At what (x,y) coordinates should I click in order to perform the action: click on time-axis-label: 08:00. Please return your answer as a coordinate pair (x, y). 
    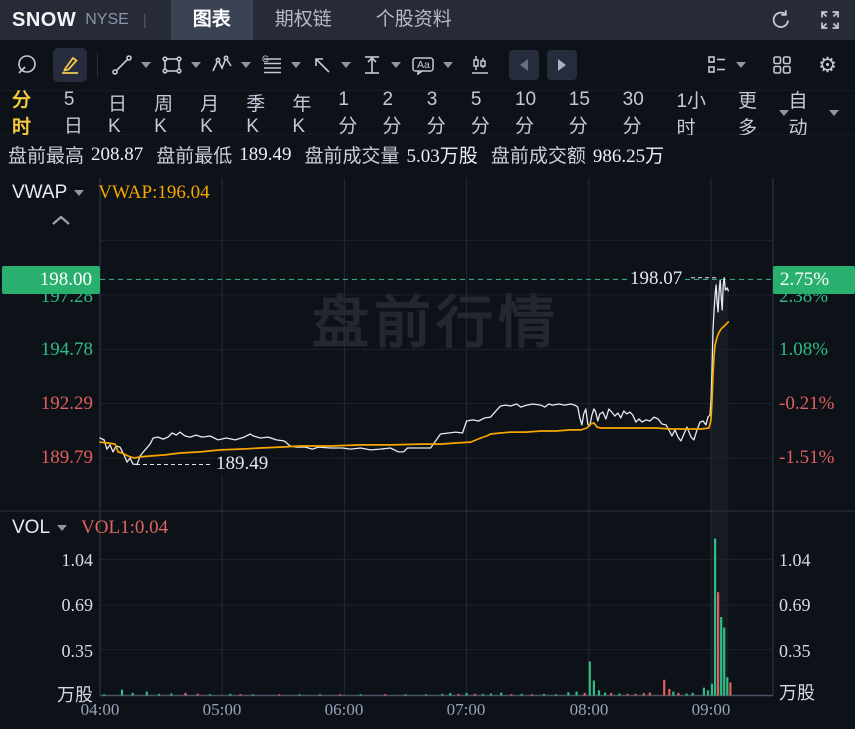
    Looking at the image, I should click on (589, 709).